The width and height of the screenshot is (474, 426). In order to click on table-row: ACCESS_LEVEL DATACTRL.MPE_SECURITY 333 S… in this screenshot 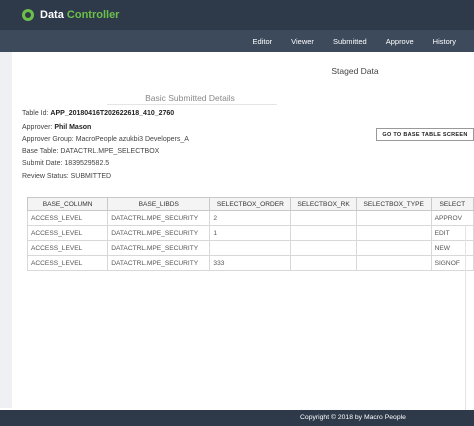, I will do `click(250, 263)`.